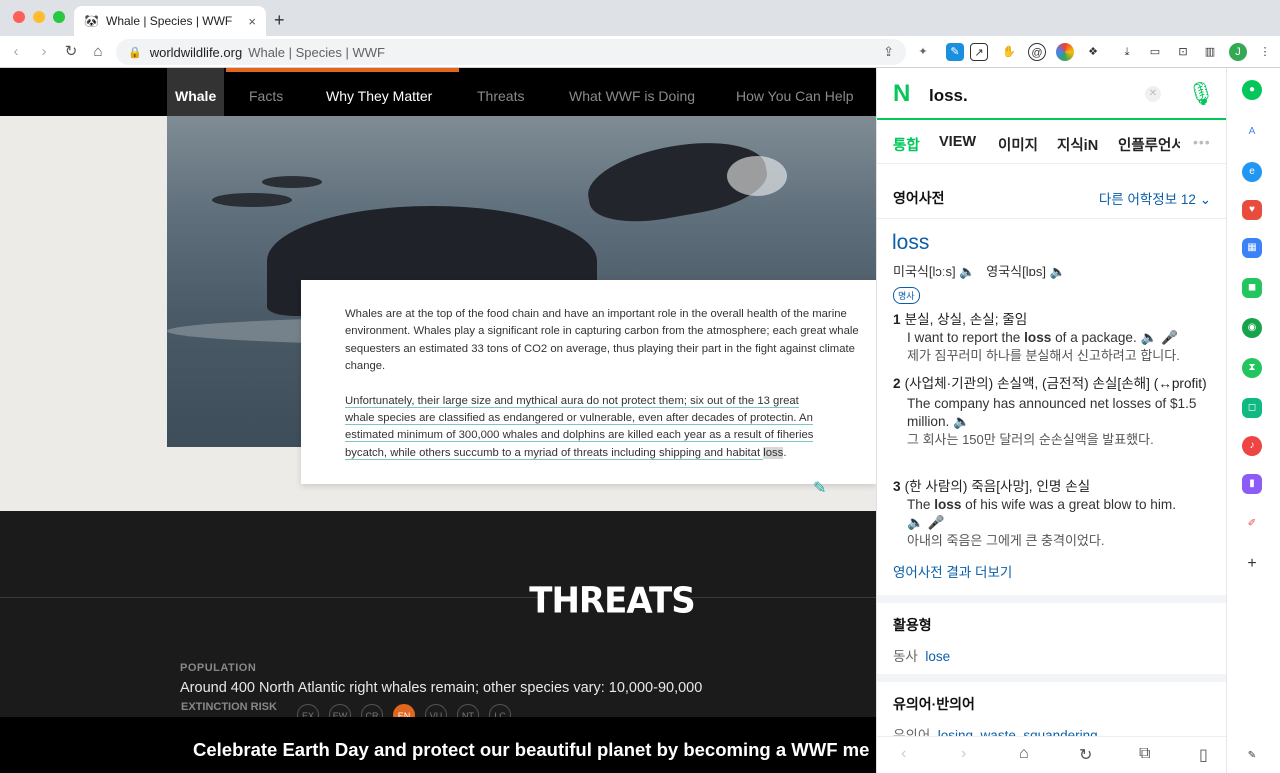  What do you see at coordinates (757, 176) in the screenshot?
I see `splash` at bounding box center [757, 176].